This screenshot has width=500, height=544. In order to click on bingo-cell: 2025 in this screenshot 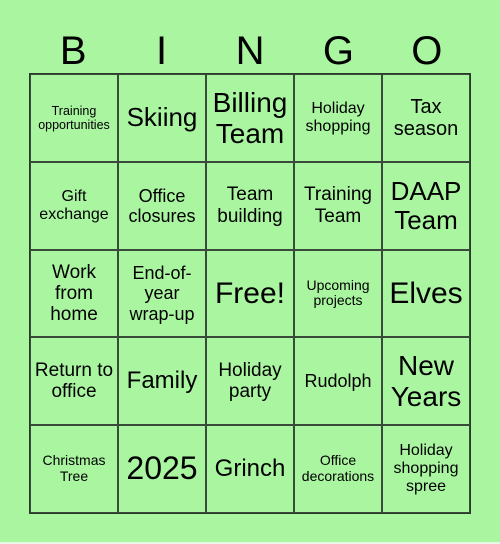, I will do `click(162, 469)`.